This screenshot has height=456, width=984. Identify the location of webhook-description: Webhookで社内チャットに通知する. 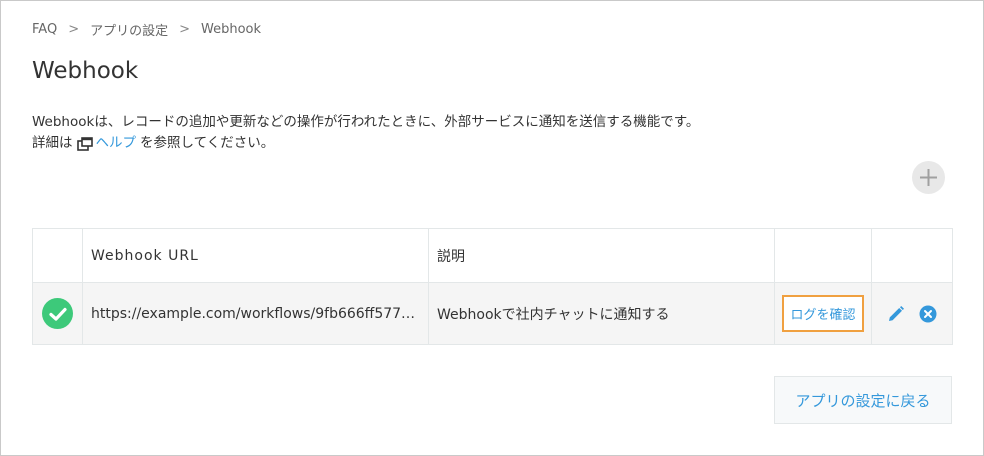
(553, 314).